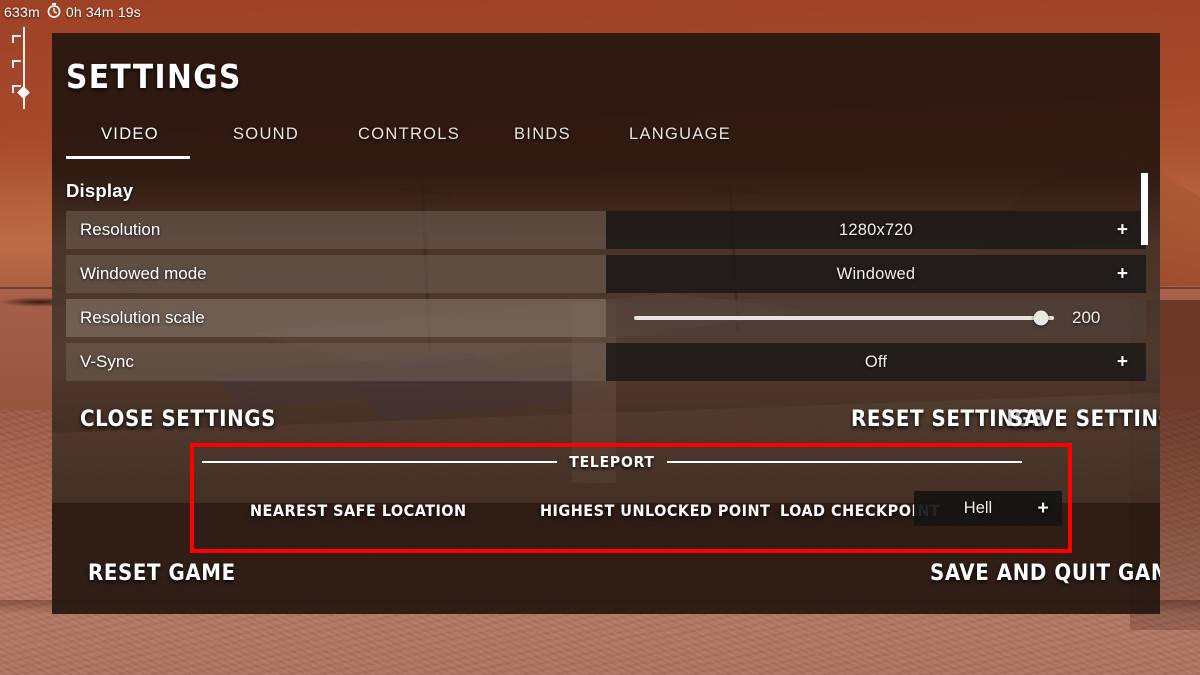 This screenshot has width=1200, height=675. What do you see at coordinates (336, 230) in the screenshot?
I see `setting-label-resolution: Resolution` at bounding box center [336, 230].